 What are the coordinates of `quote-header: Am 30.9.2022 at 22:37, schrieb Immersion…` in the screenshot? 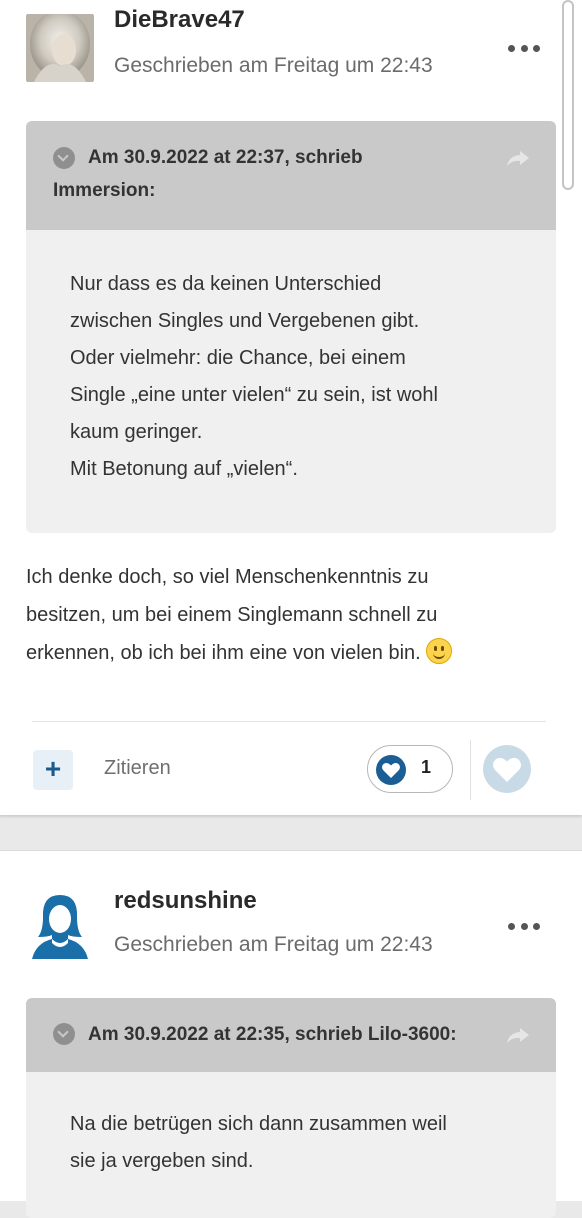 It's located at (291, 175).